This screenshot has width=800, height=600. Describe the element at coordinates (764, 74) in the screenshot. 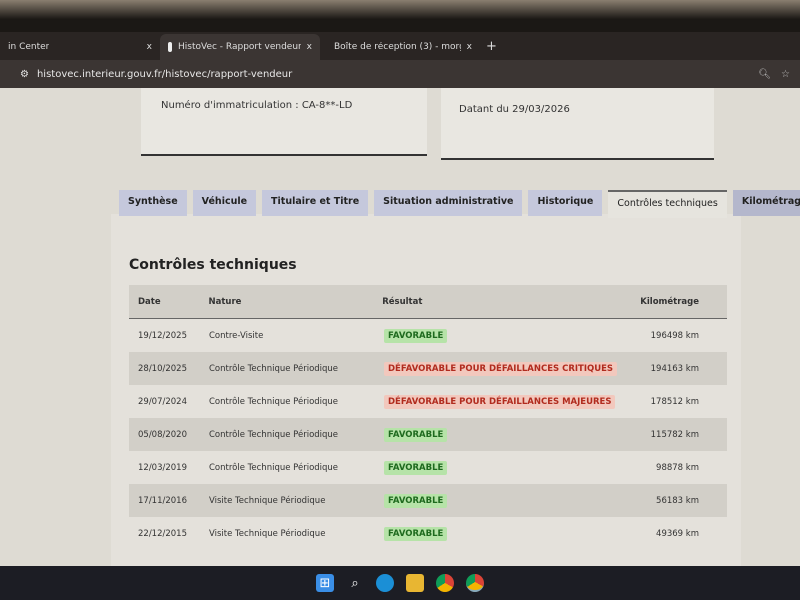

I see `zoom-icon: 🔍︎` at that location.